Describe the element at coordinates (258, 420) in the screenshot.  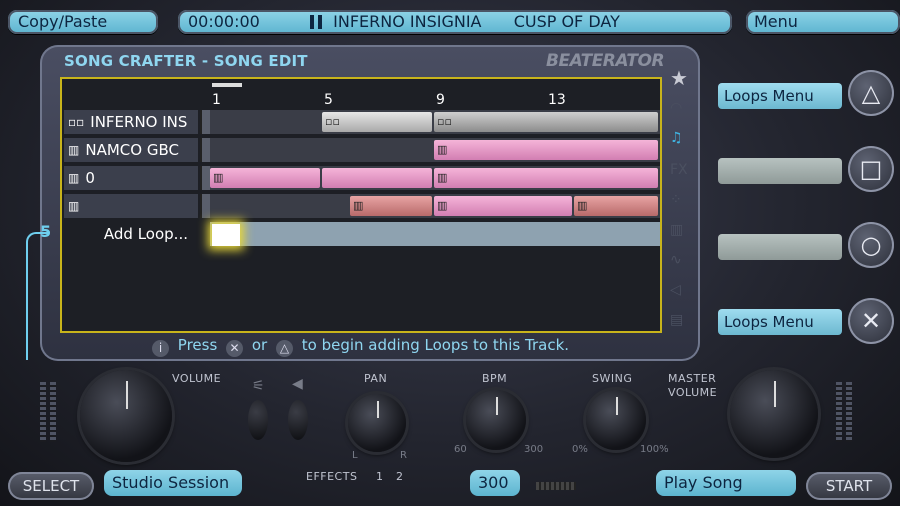
I see `effect-1-knob` at that location.